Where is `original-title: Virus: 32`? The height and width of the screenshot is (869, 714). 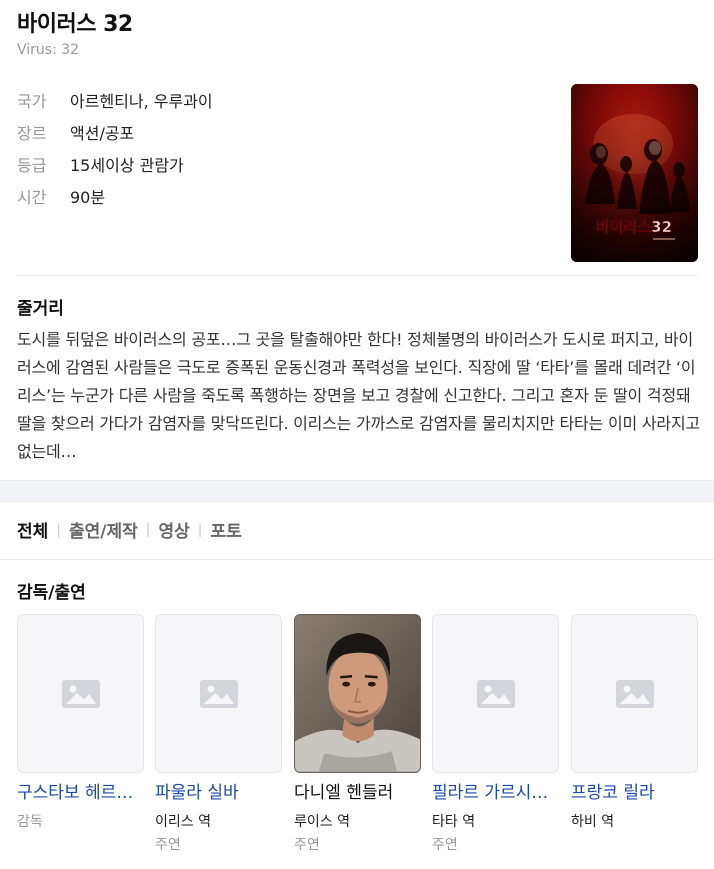
original-title: Virus: 32 is located at coordinates (48, 50).